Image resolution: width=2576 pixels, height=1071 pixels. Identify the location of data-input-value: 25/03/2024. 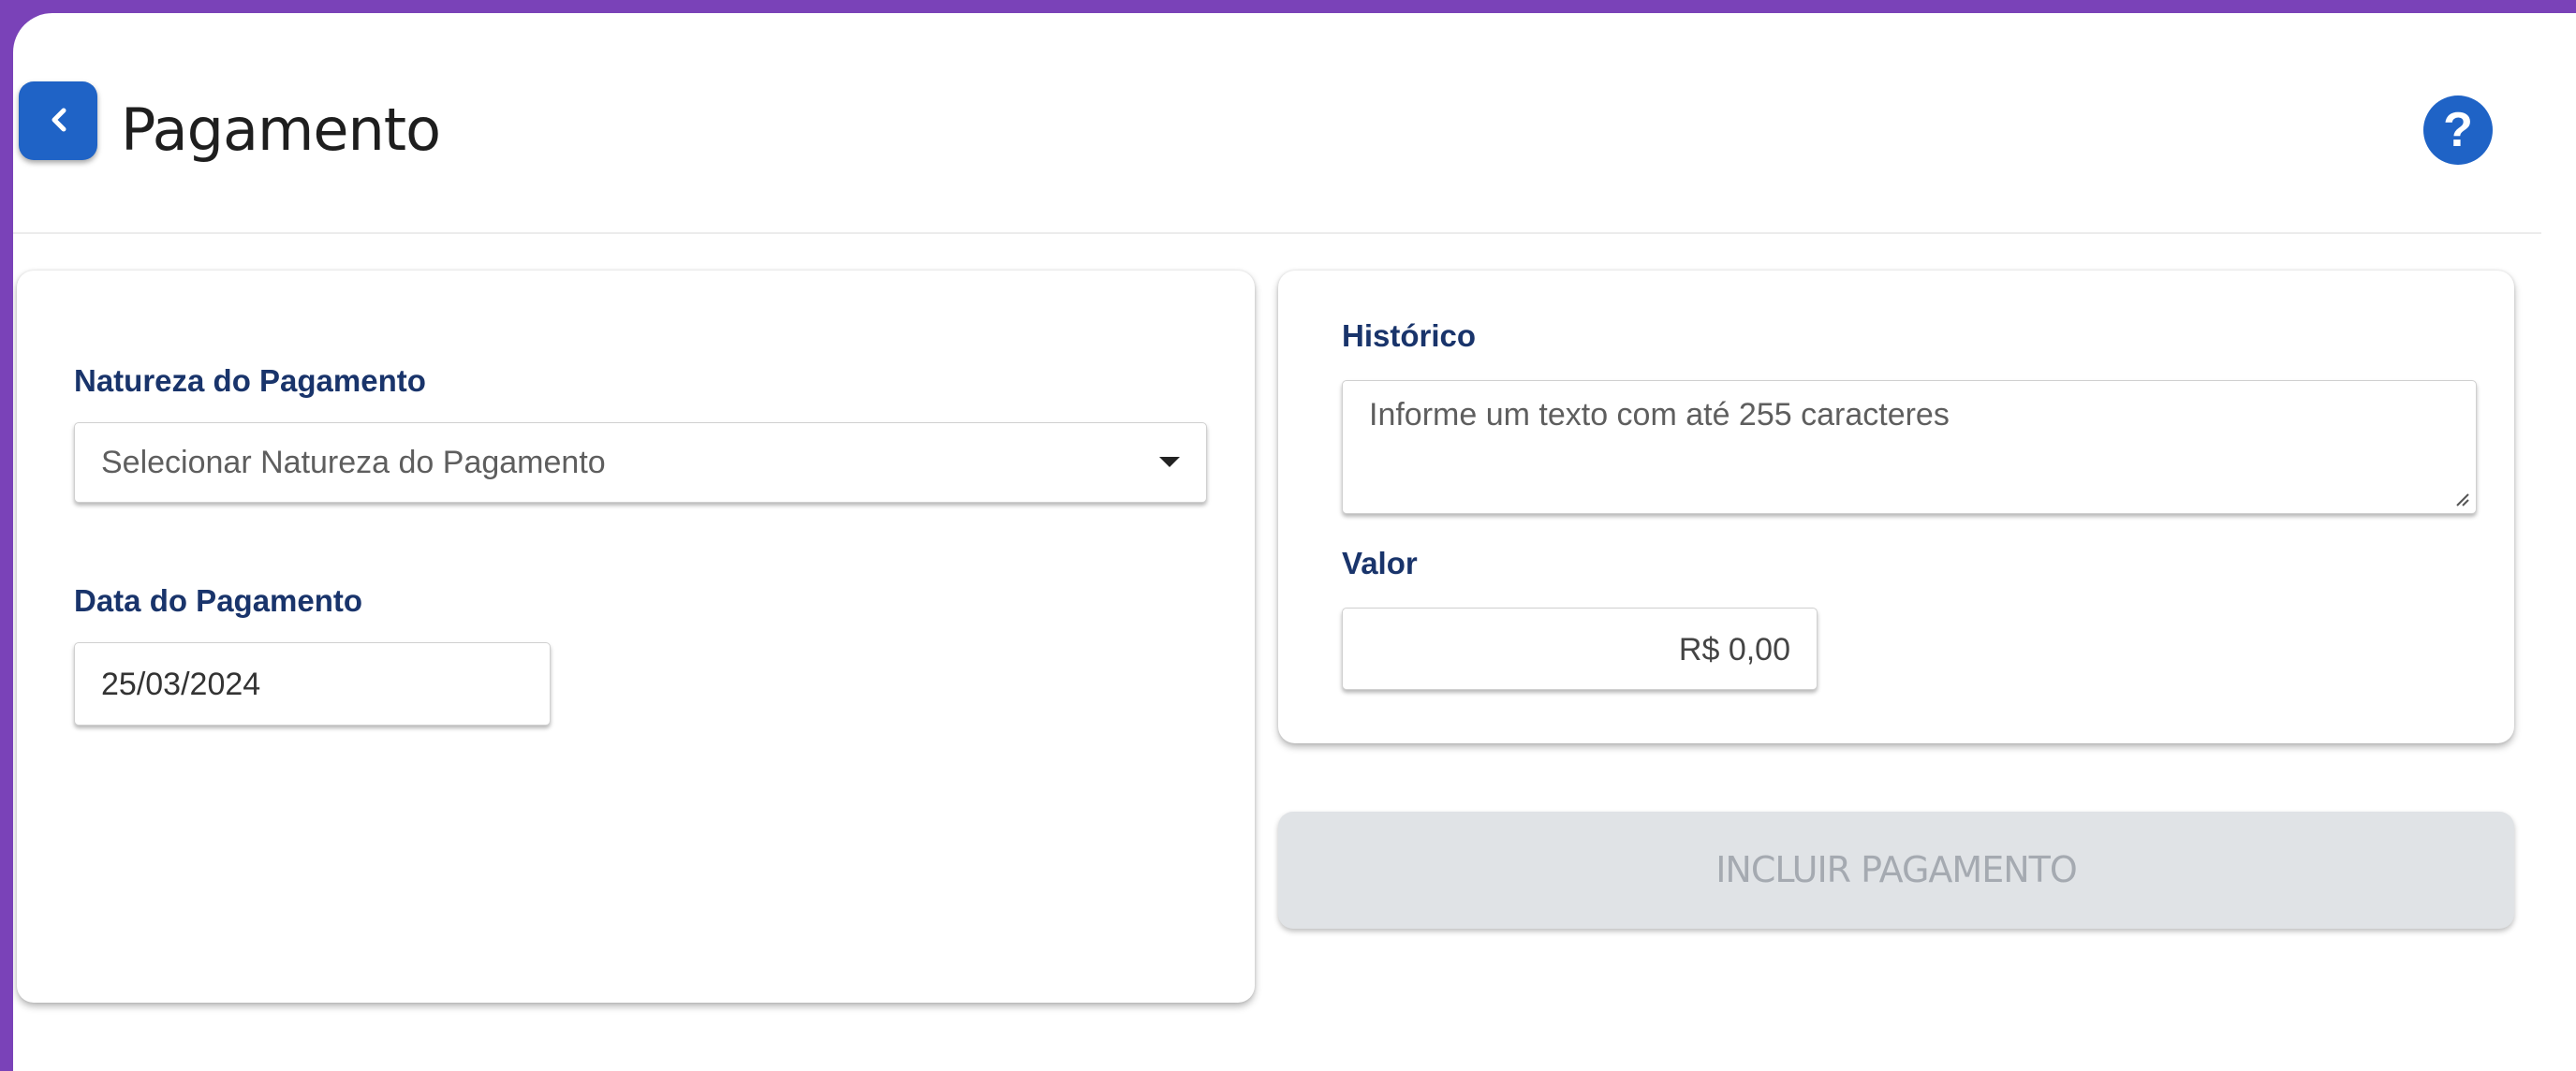
(181, 684).